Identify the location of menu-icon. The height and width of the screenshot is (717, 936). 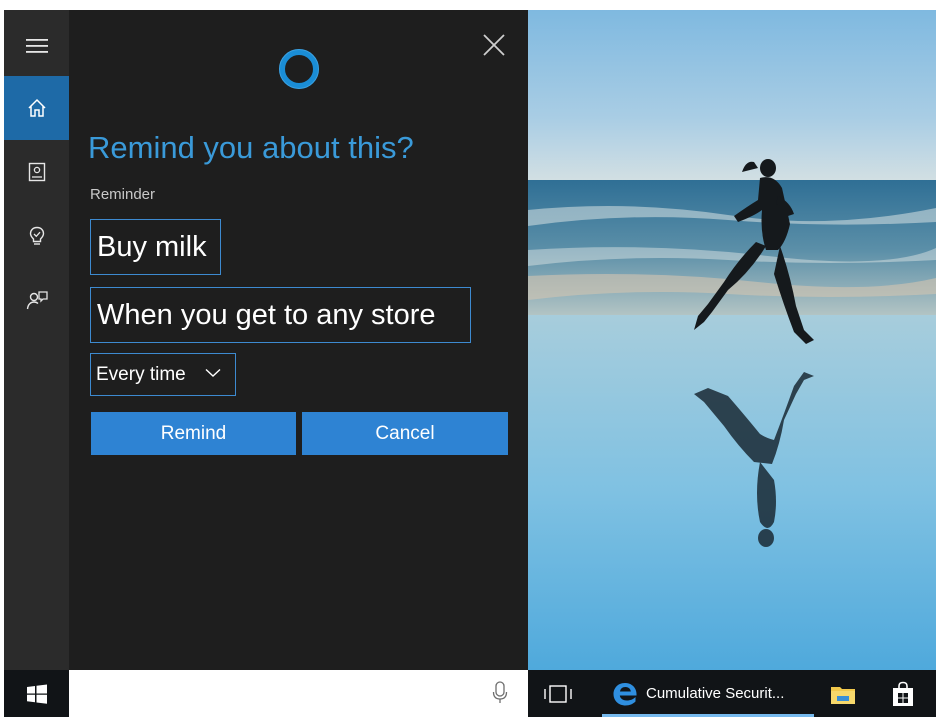
(36, 46).